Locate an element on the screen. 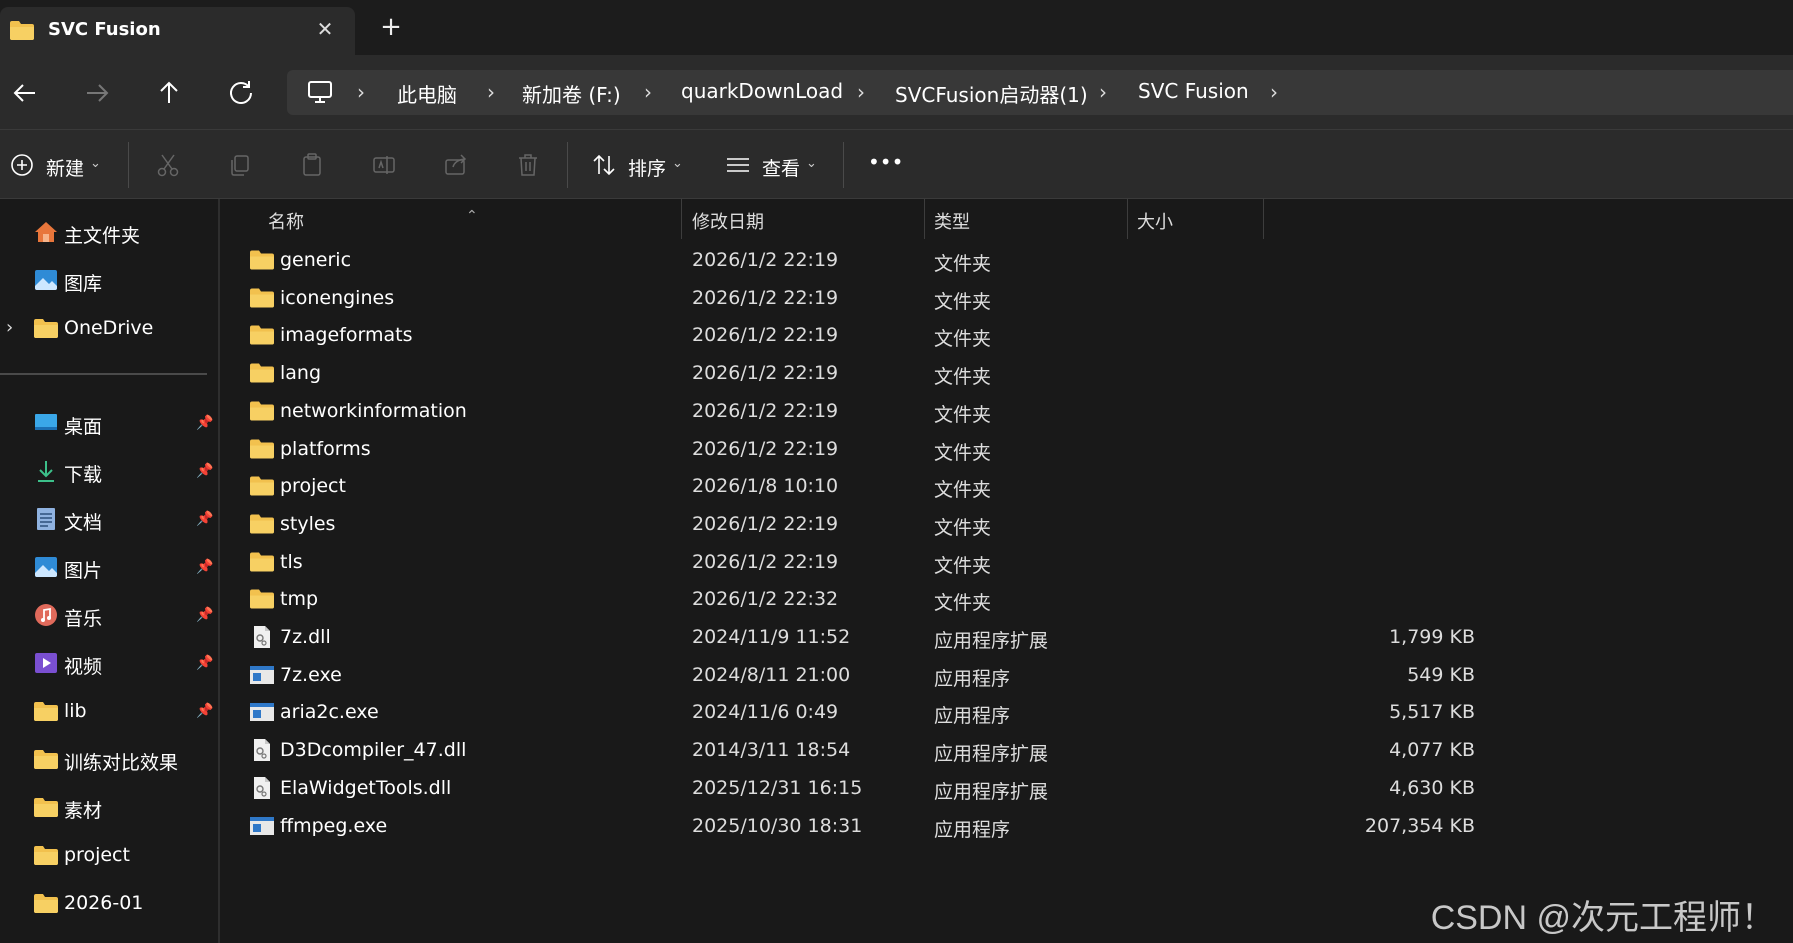  copy-button is located at coordinates (240, 165).